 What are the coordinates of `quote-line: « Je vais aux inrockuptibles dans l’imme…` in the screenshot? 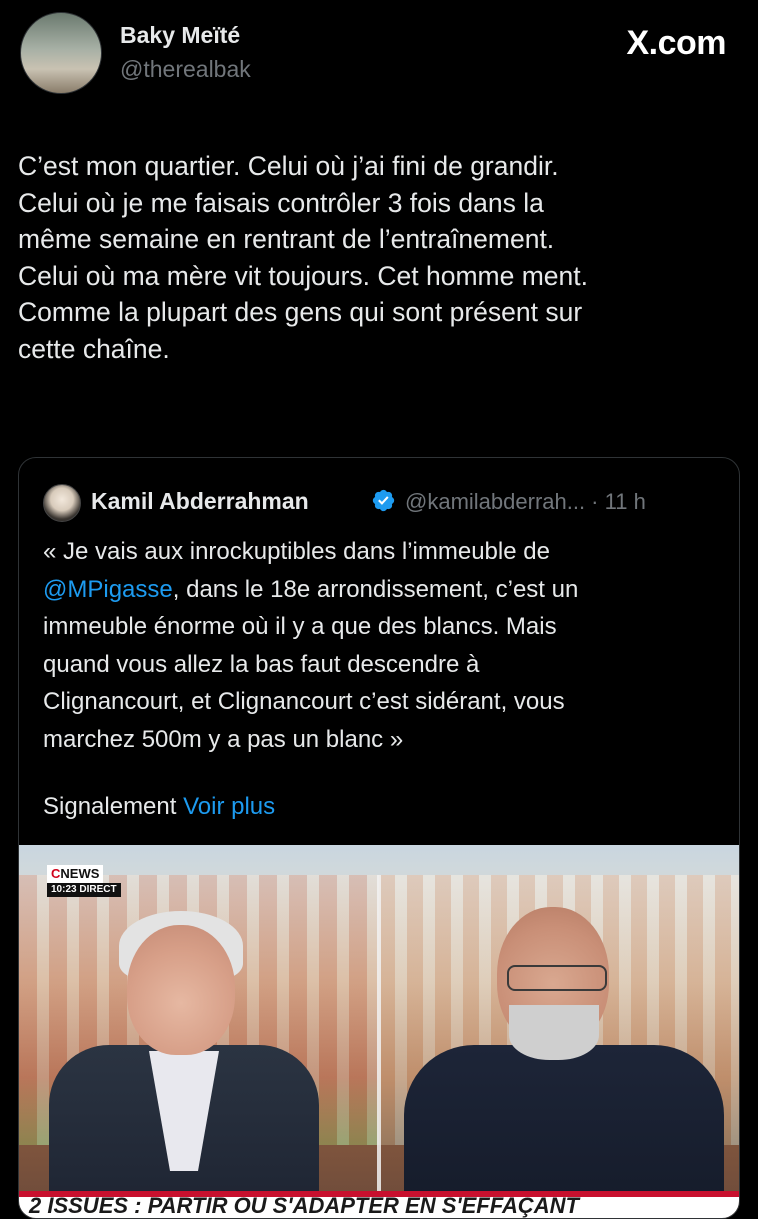 It's located at (296, 551).